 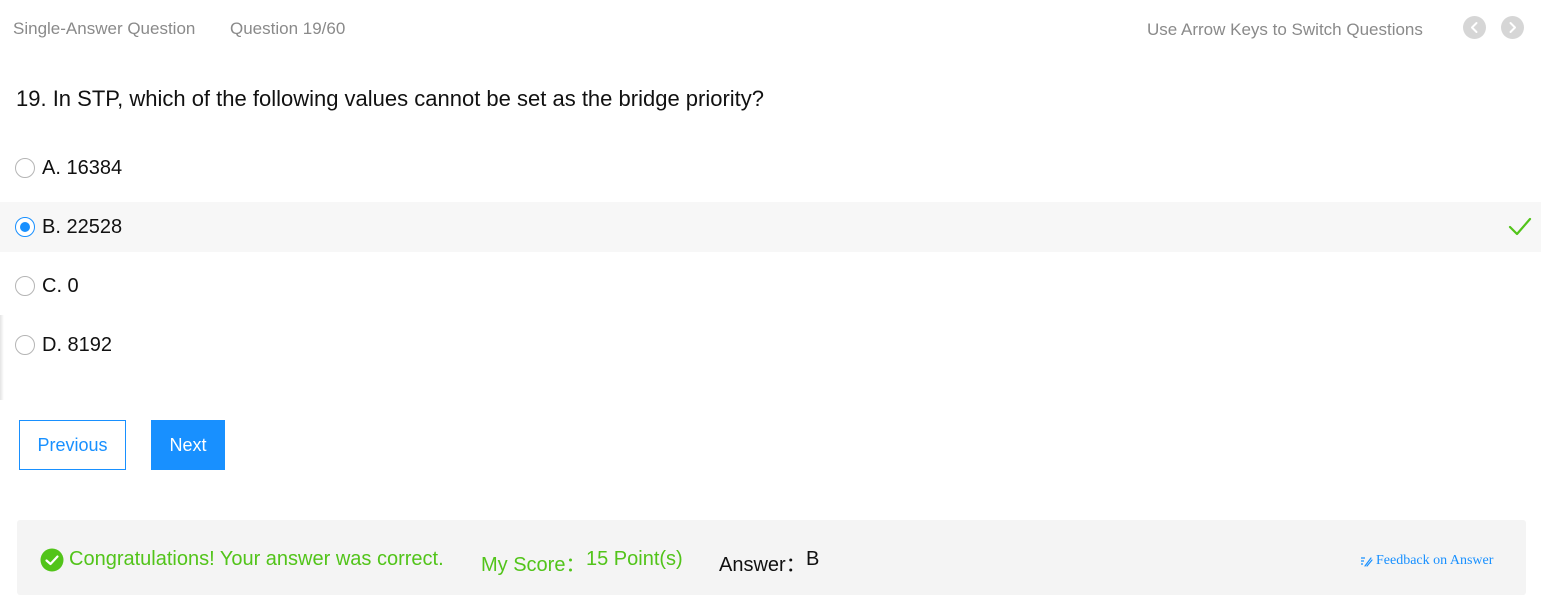 What do you see at coordinates (60, 286) in the screenshot?
I see `option-c-label: C. 0` at bounding box center [60, 286].